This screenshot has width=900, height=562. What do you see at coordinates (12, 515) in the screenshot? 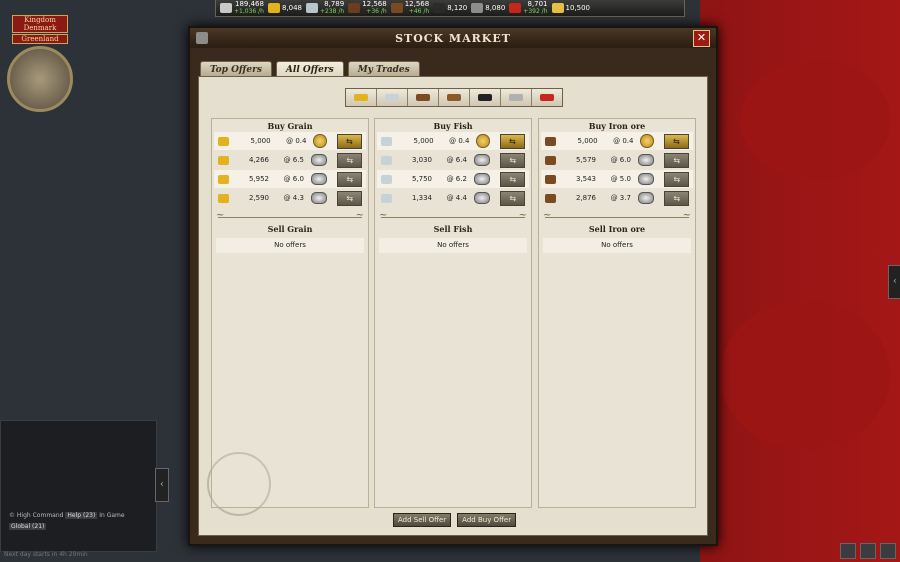
I see `chat-prefix: ©` at bounding box center [12, 515].